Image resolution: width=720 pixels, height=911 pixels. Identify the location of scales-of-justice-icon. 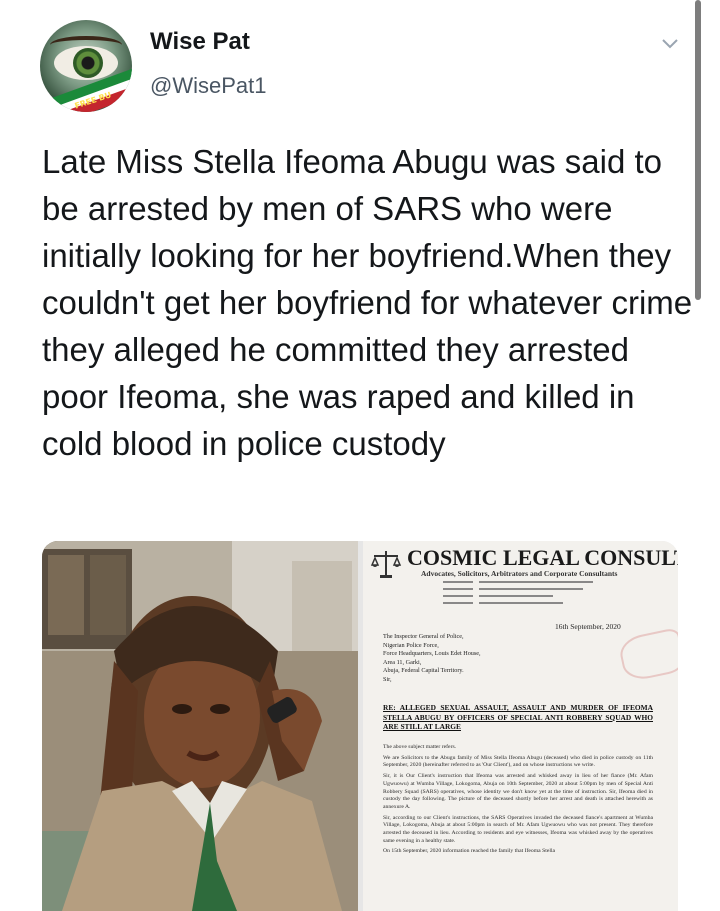
(386, 564).